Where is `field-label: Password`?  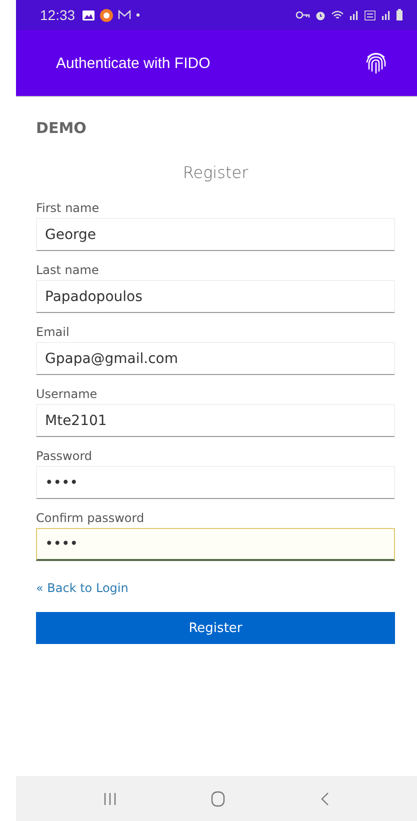 field-label: Password is located at coordinates (65, 456).